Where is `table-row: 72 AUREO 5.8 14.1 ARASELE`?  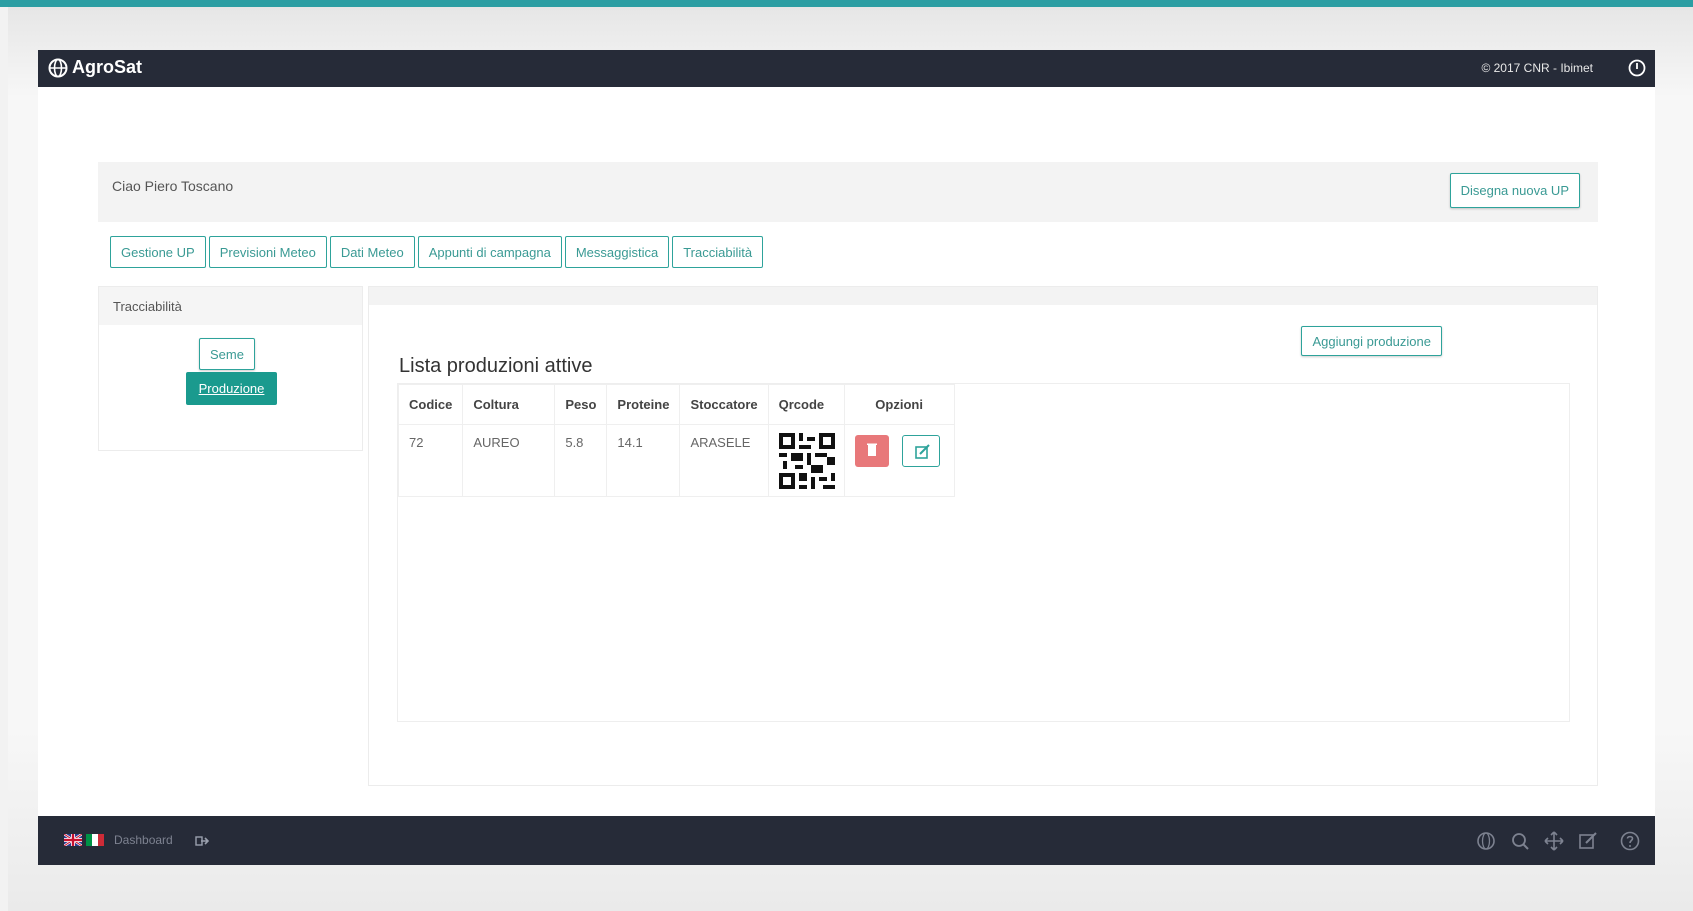
table-row: 72 AUREO 5.8 14.1 ARASELE is located at coordinates (676, 460).